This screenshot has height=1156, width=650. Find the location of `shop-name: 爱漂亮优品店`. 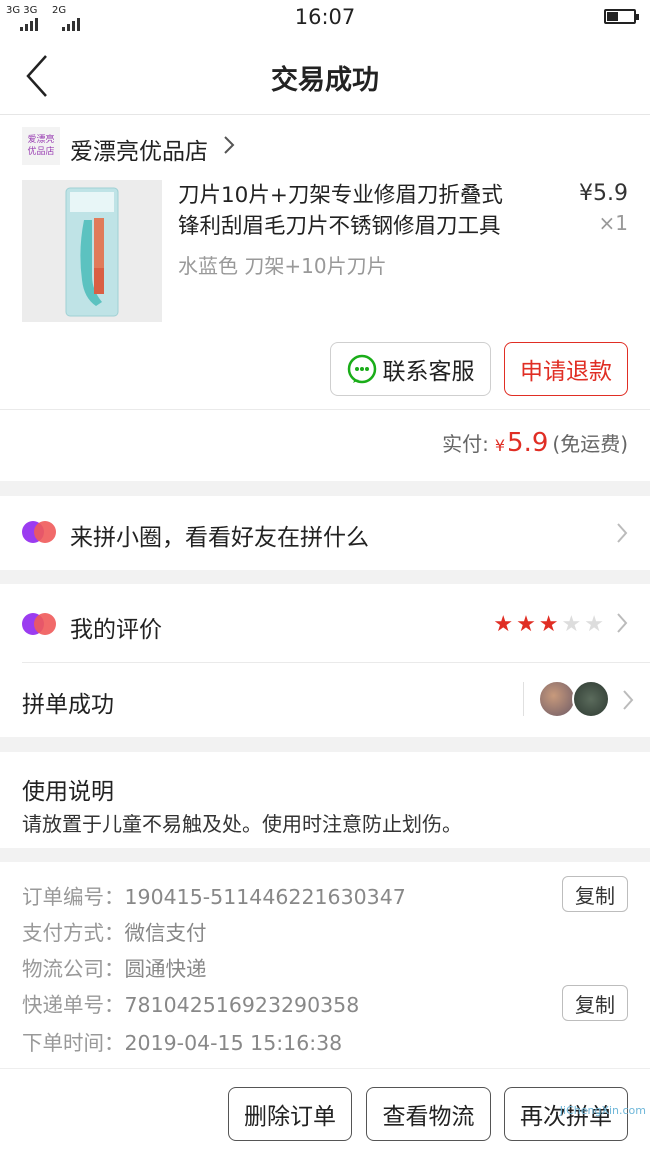

shop-name: 爱漂亮优品店 is located at coordinates (139, 149).